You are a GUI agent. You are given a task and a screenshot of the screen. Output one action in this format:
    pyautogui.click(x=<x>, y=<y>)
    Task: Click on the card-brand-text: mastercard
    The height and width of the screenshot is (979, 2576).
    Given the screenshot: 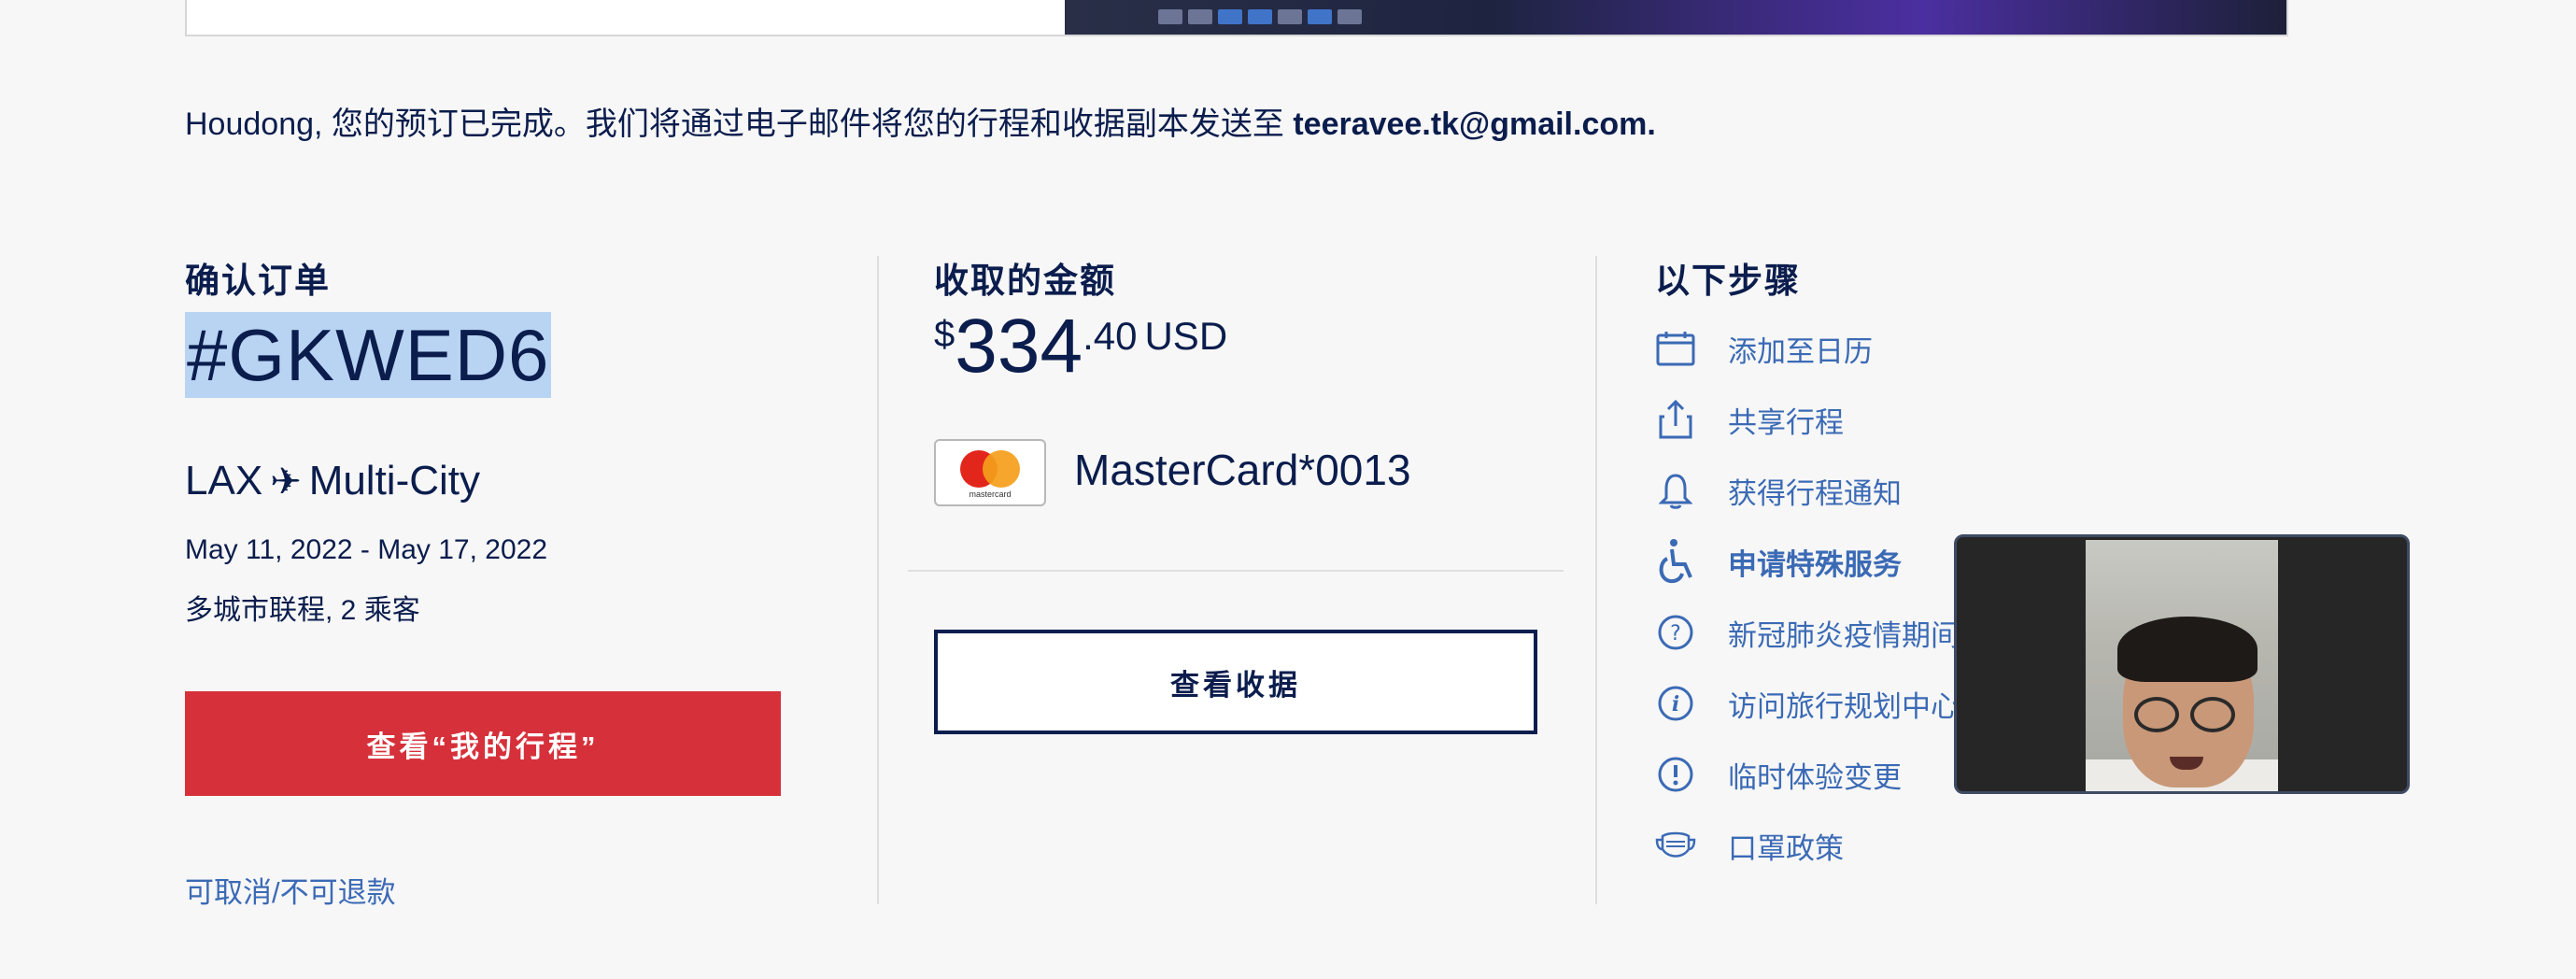 What is the action you would take?
    pyautogui.click(x=990, y=494)
    